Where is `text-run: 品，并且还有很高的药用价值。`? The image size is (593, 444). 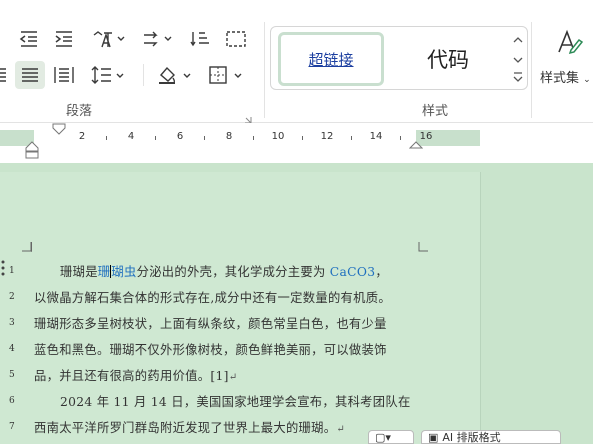 text-run: 品，并且还有很高的药用价值。 is located at coordinates (122, 376).